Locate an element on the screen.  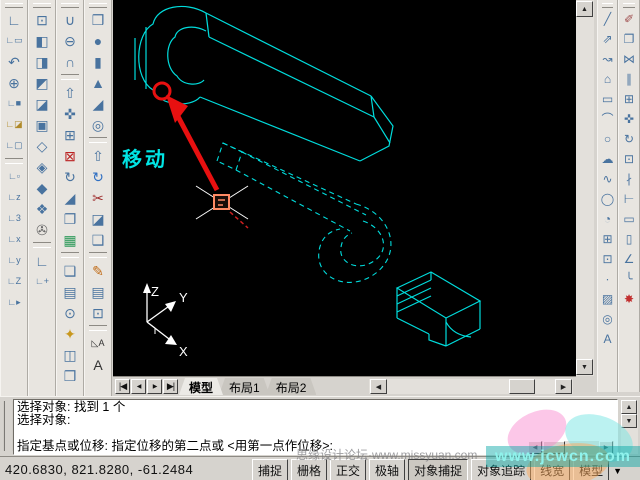
interfere-icon: ❑ is located at coordinates (98, 239).